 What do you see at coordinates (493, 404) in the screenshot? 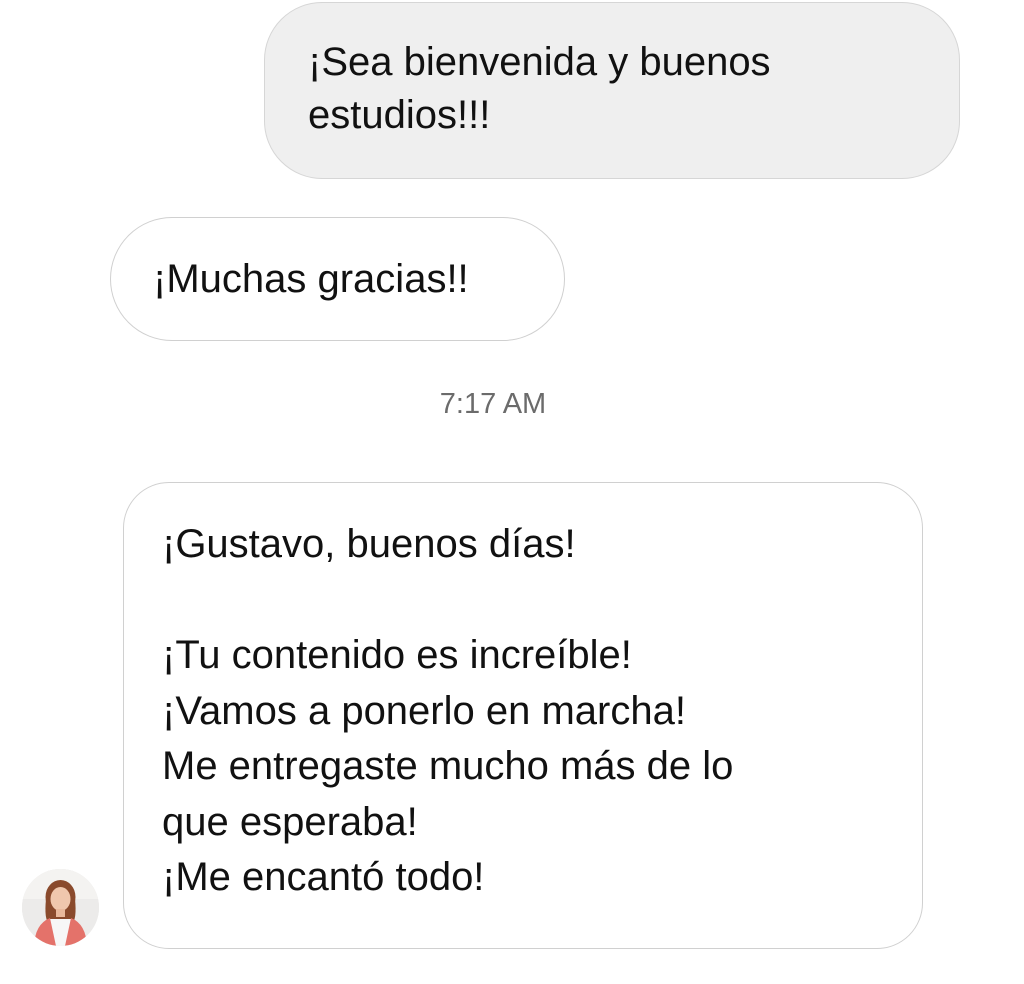
I see `message-timestamp: 7:17 AM` at bounding box center [493, 404].